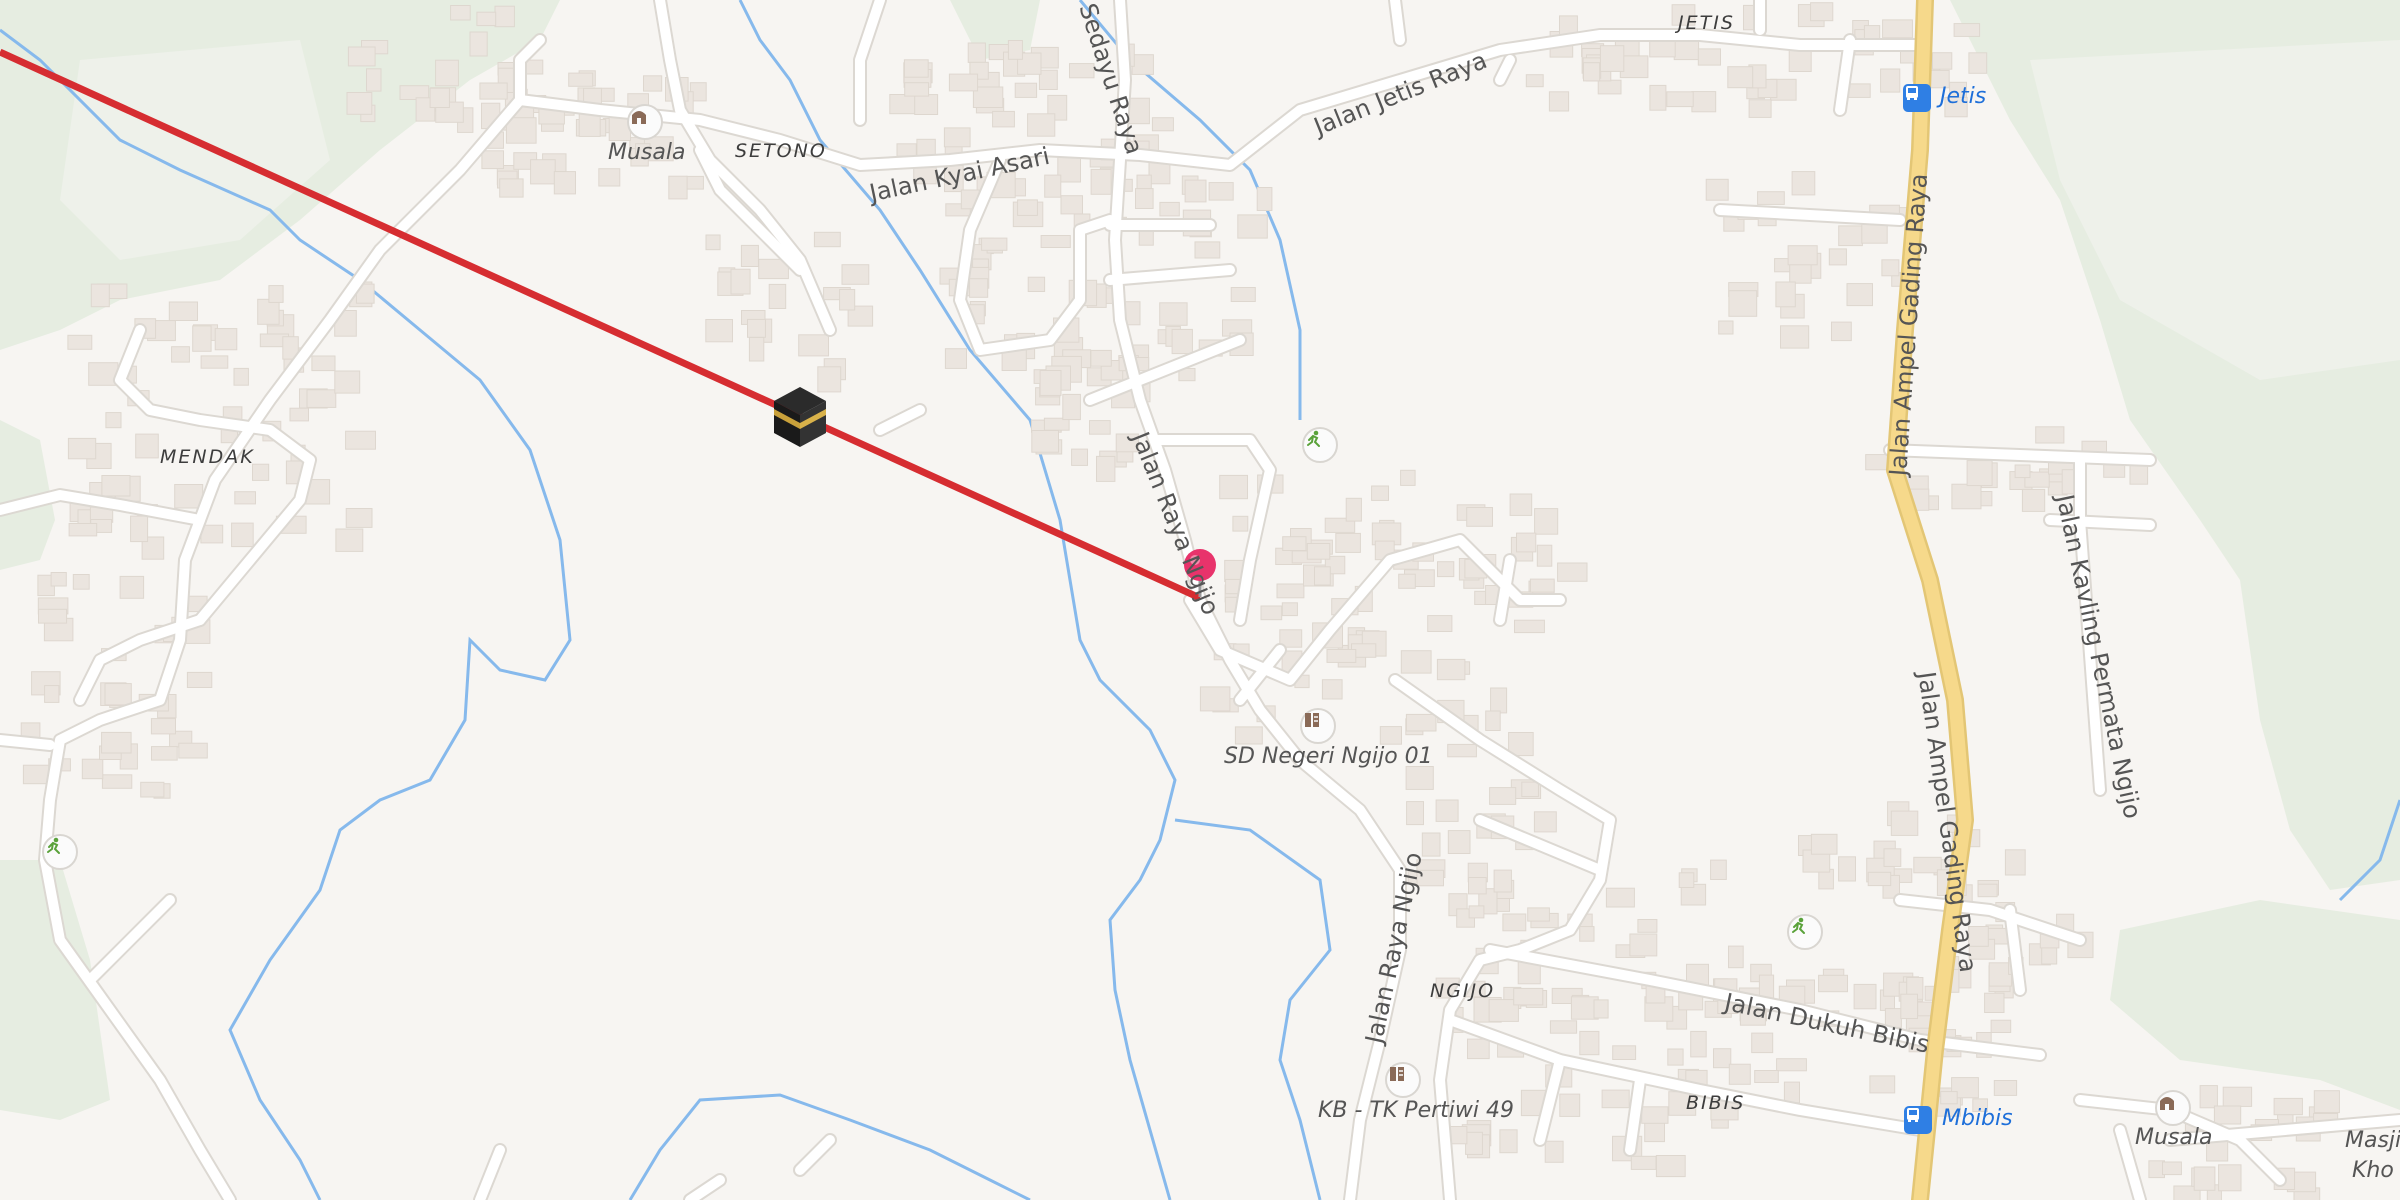  What do you see at coordinates (647, 152) in the screenshot?
I see `poi-label-musala-1: Musala` at bounding box center [647, 152].